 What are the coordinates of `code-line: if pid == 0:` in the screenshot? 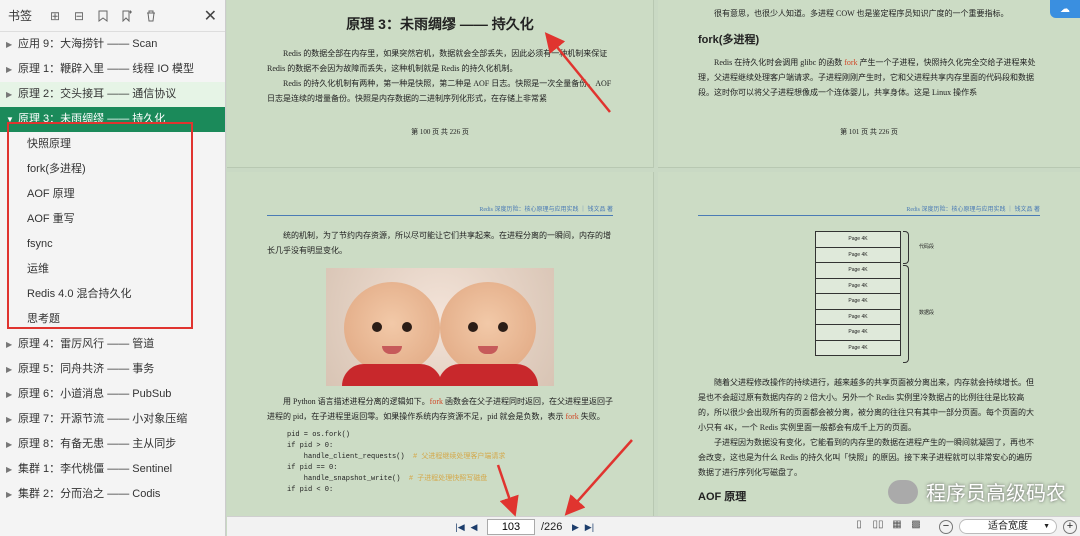 It's located at (440, 468).